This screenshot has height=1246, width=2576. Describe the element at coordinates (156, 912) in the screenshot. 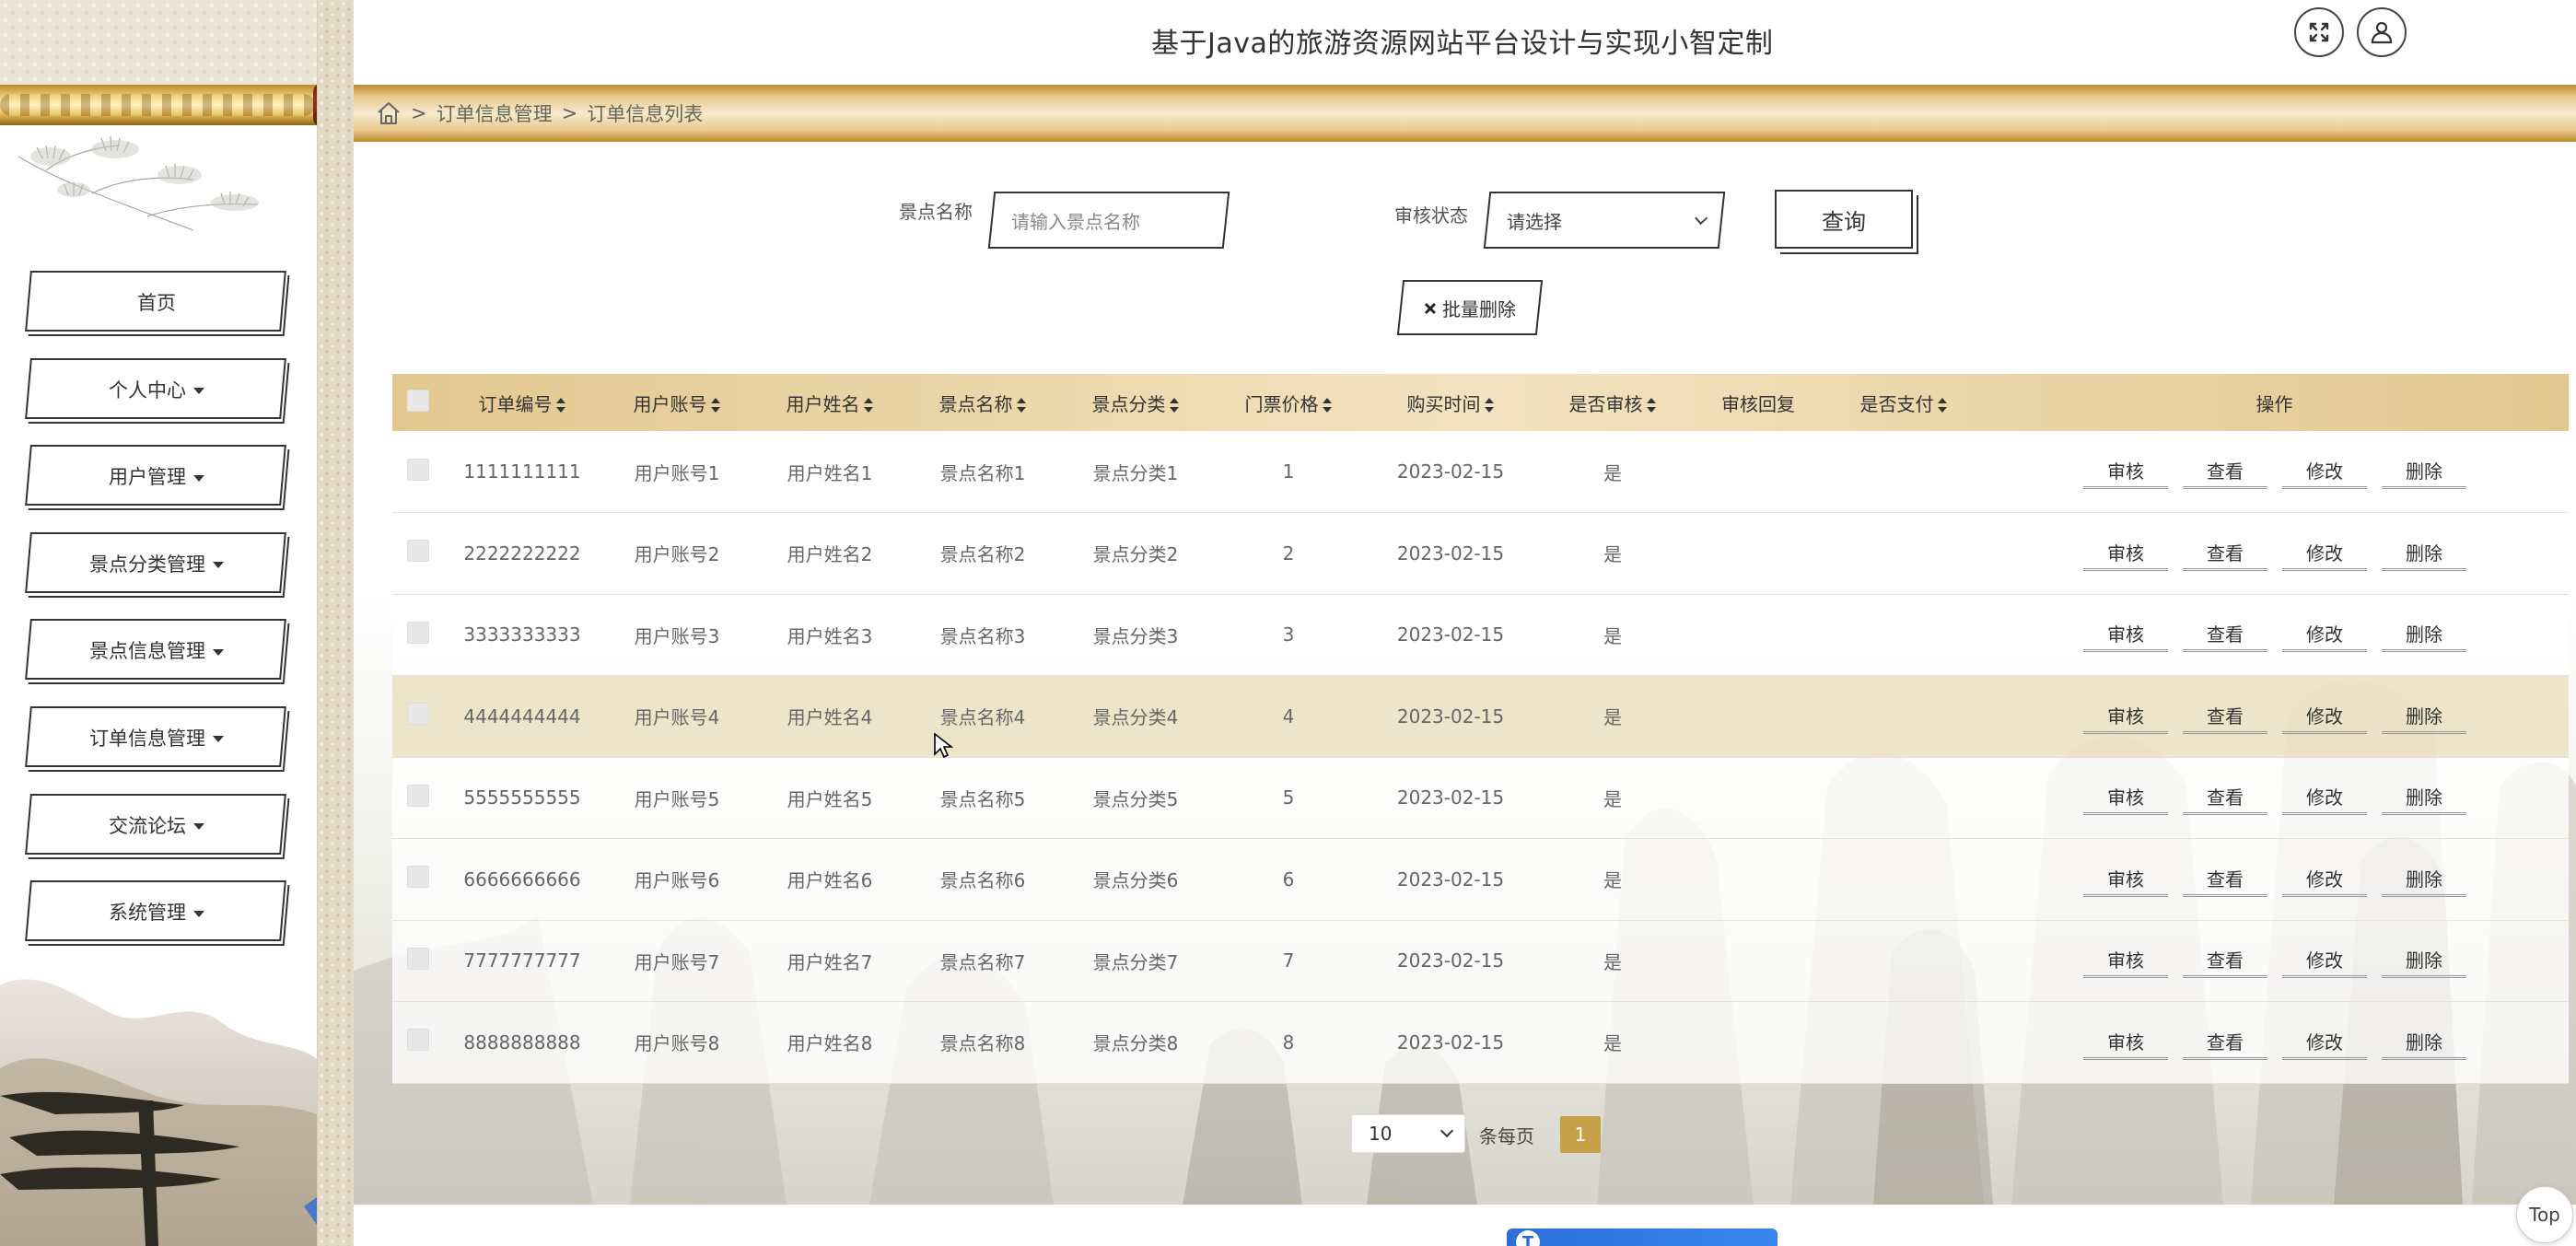

I see `sidebar-item-system-management: 系统管理` at that location.